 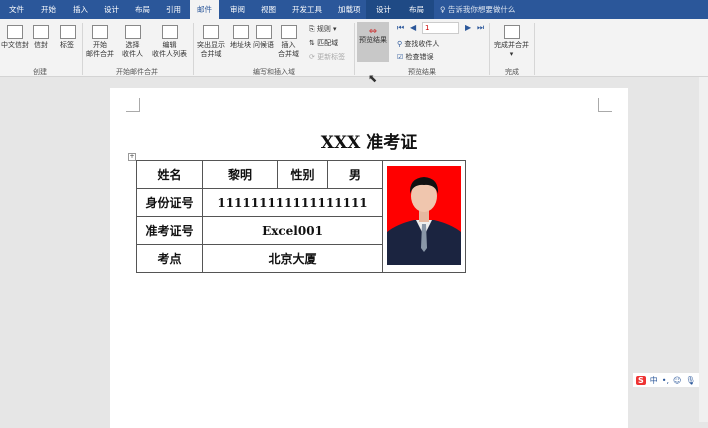 I want to click on value-cell: 男, so click(x=355, y=174).